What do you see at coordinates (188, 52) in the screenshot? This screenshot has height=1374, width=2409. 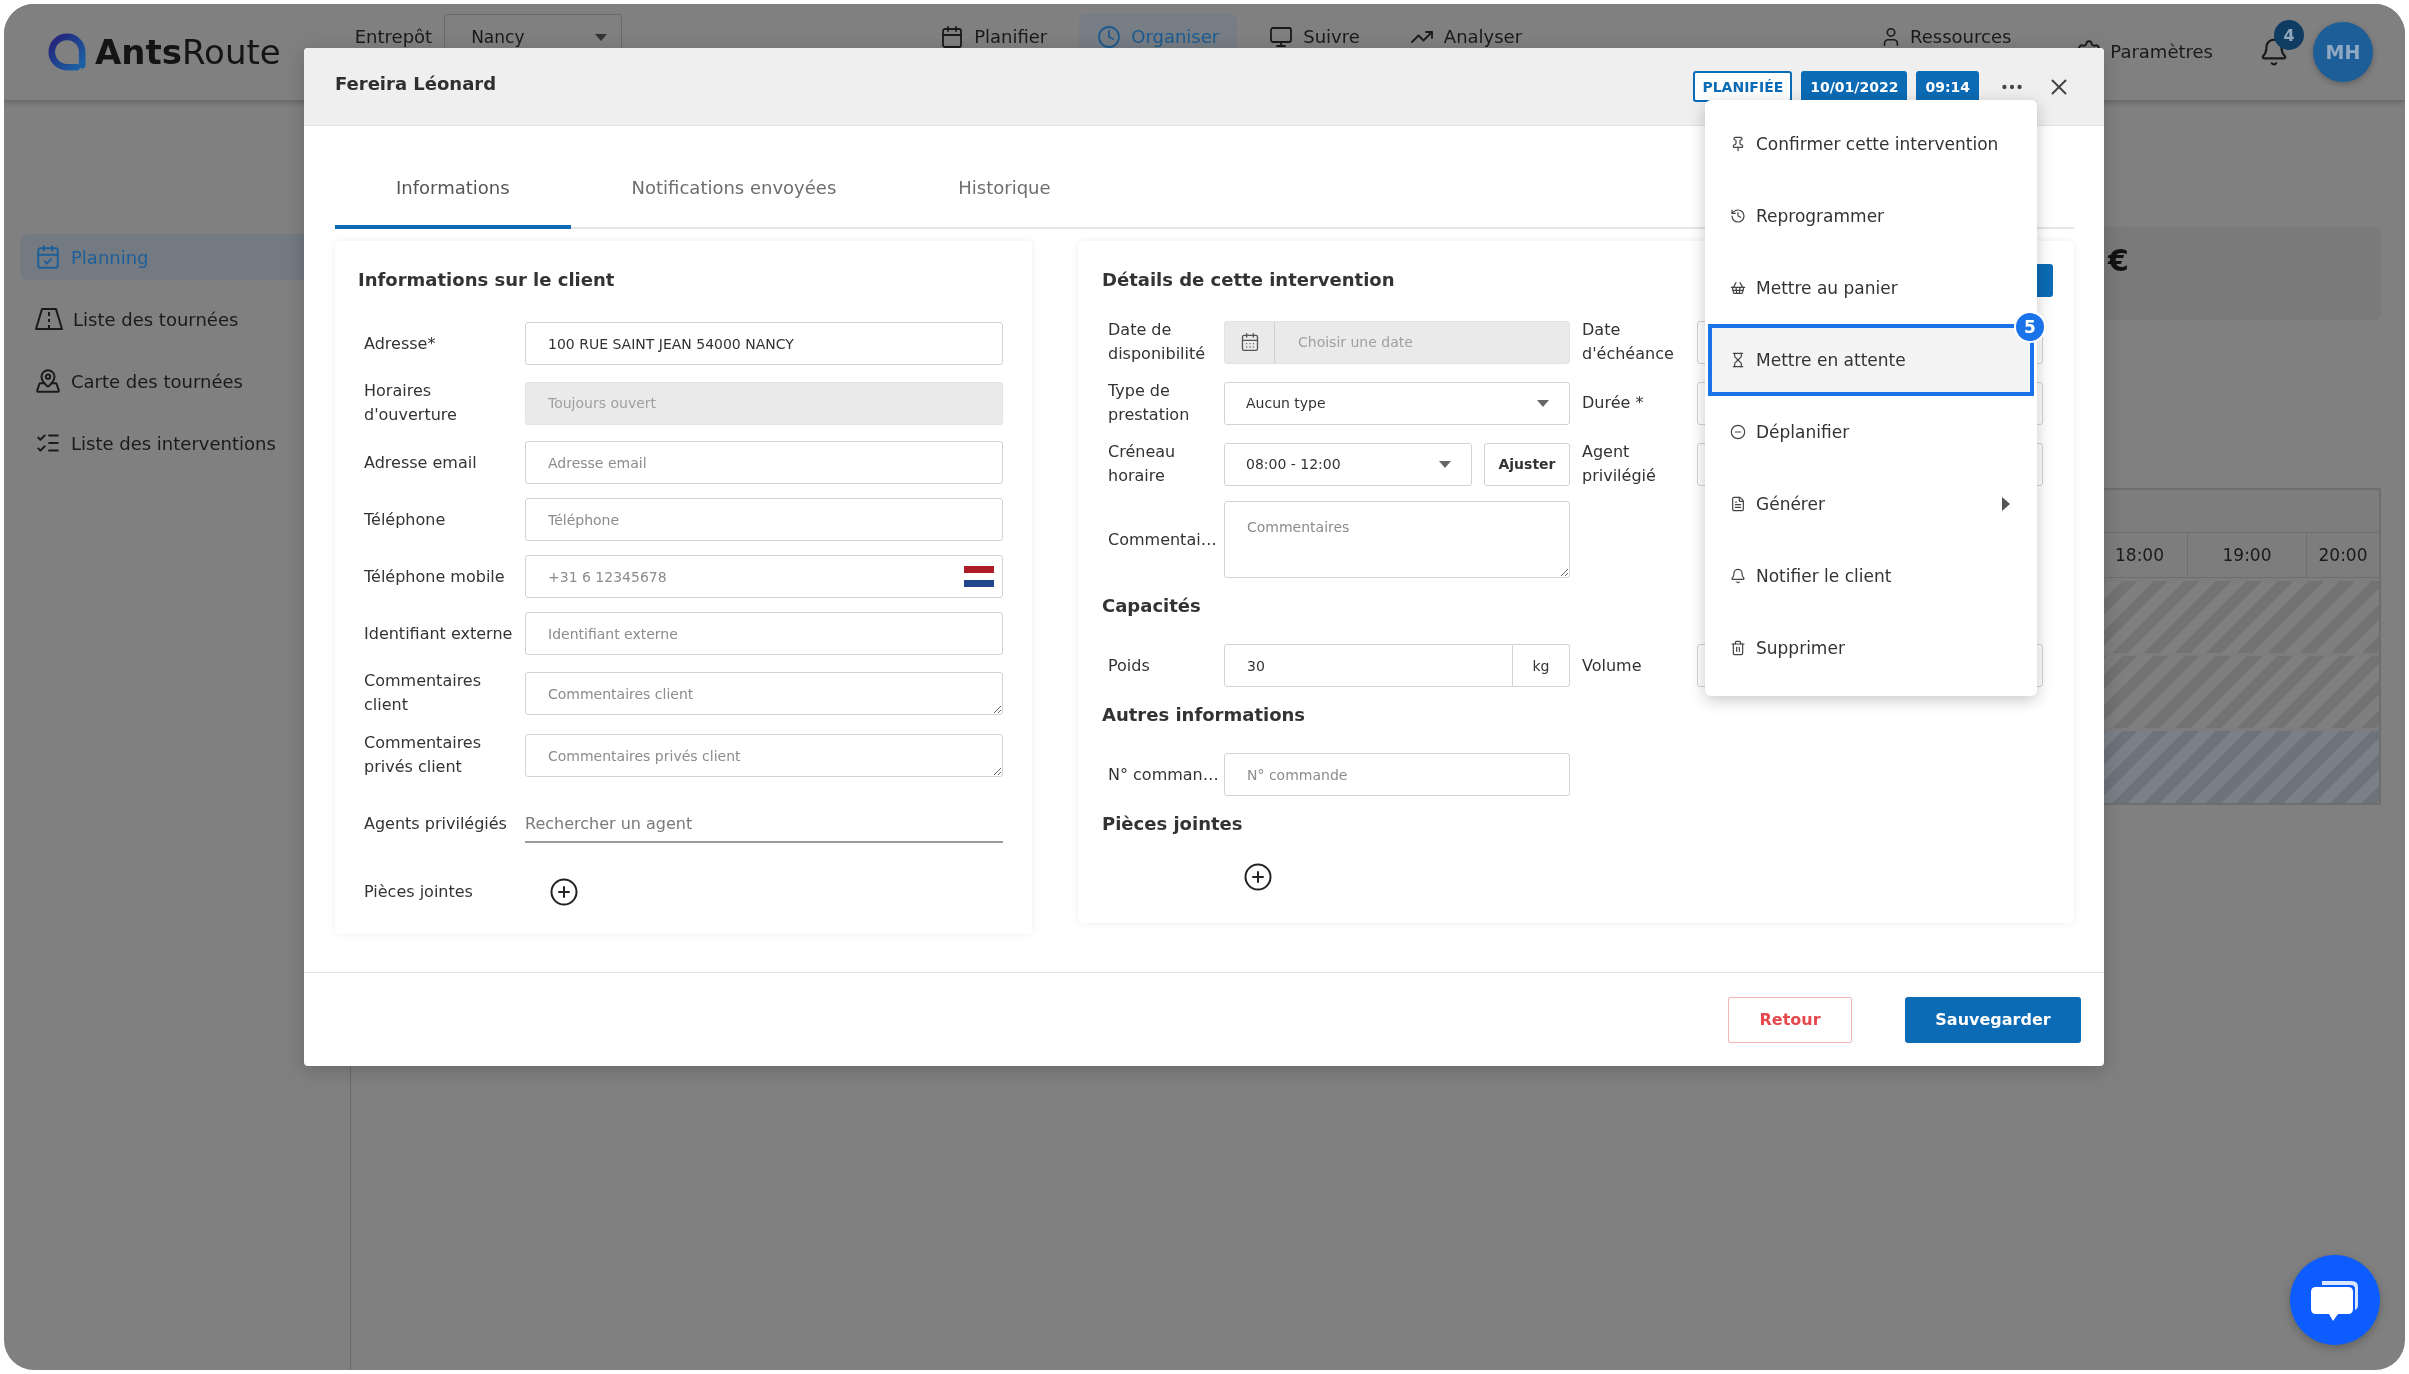 I see `logo-text: AntsRoute` at bounding box center [188, 52].